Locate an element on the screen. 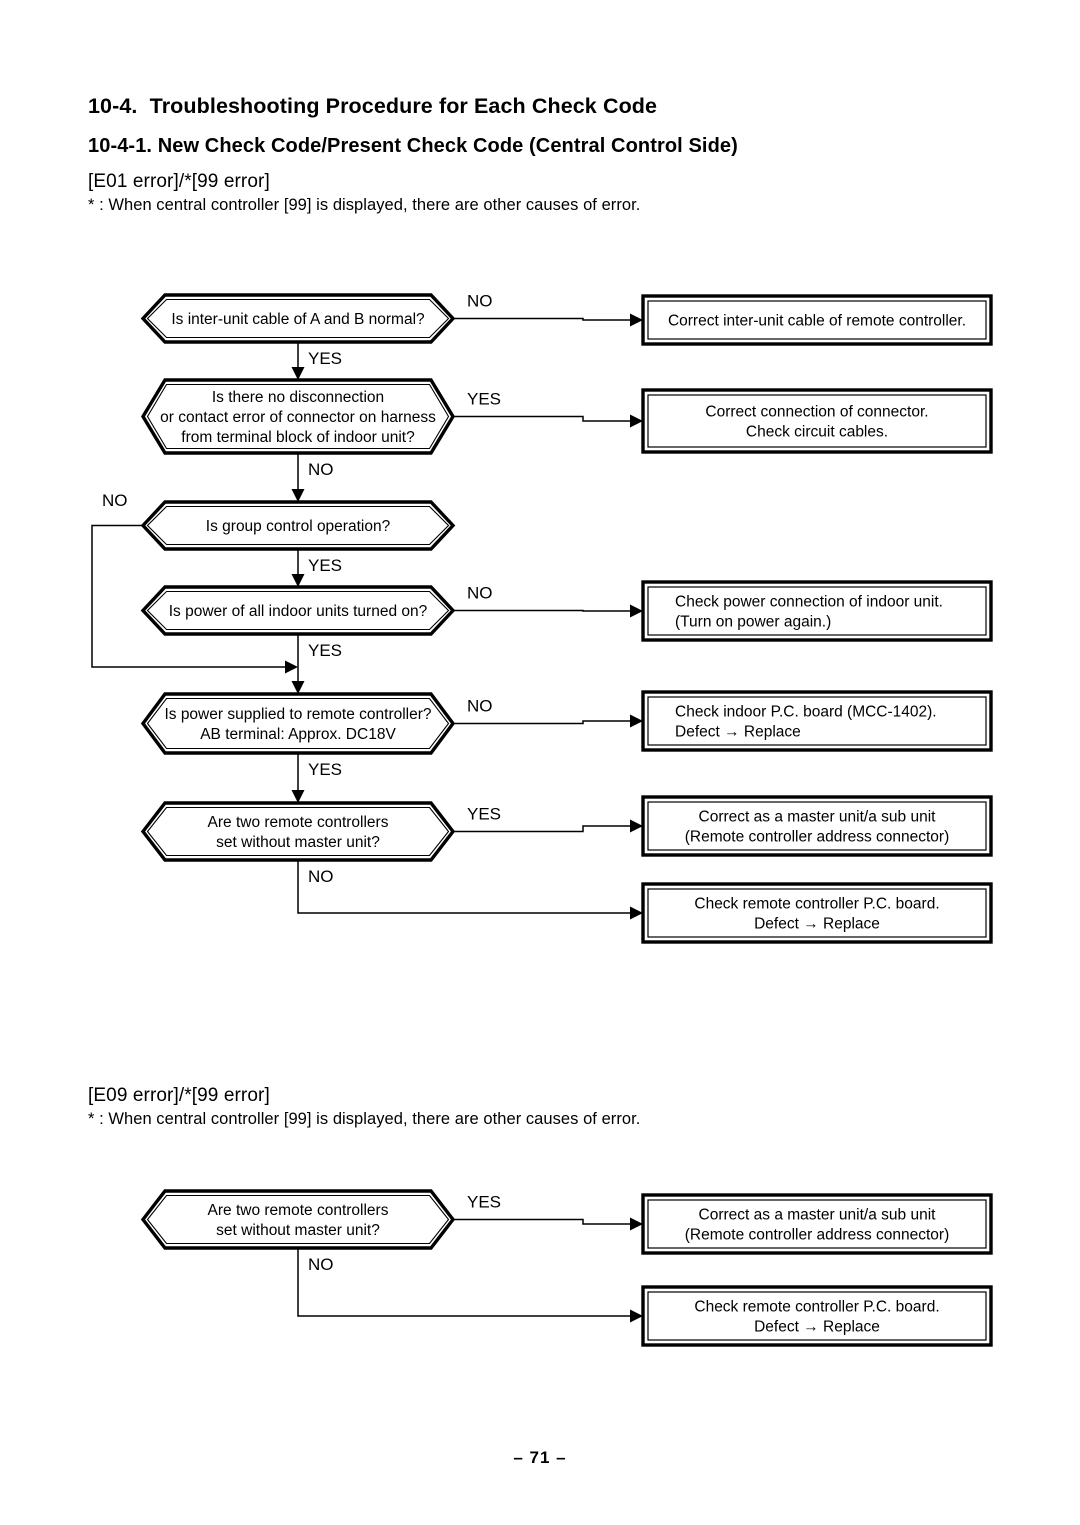 The width and height of the screenshot is (1080, 1525). decision-node-0-outline is located at coordinates (298, 1219).